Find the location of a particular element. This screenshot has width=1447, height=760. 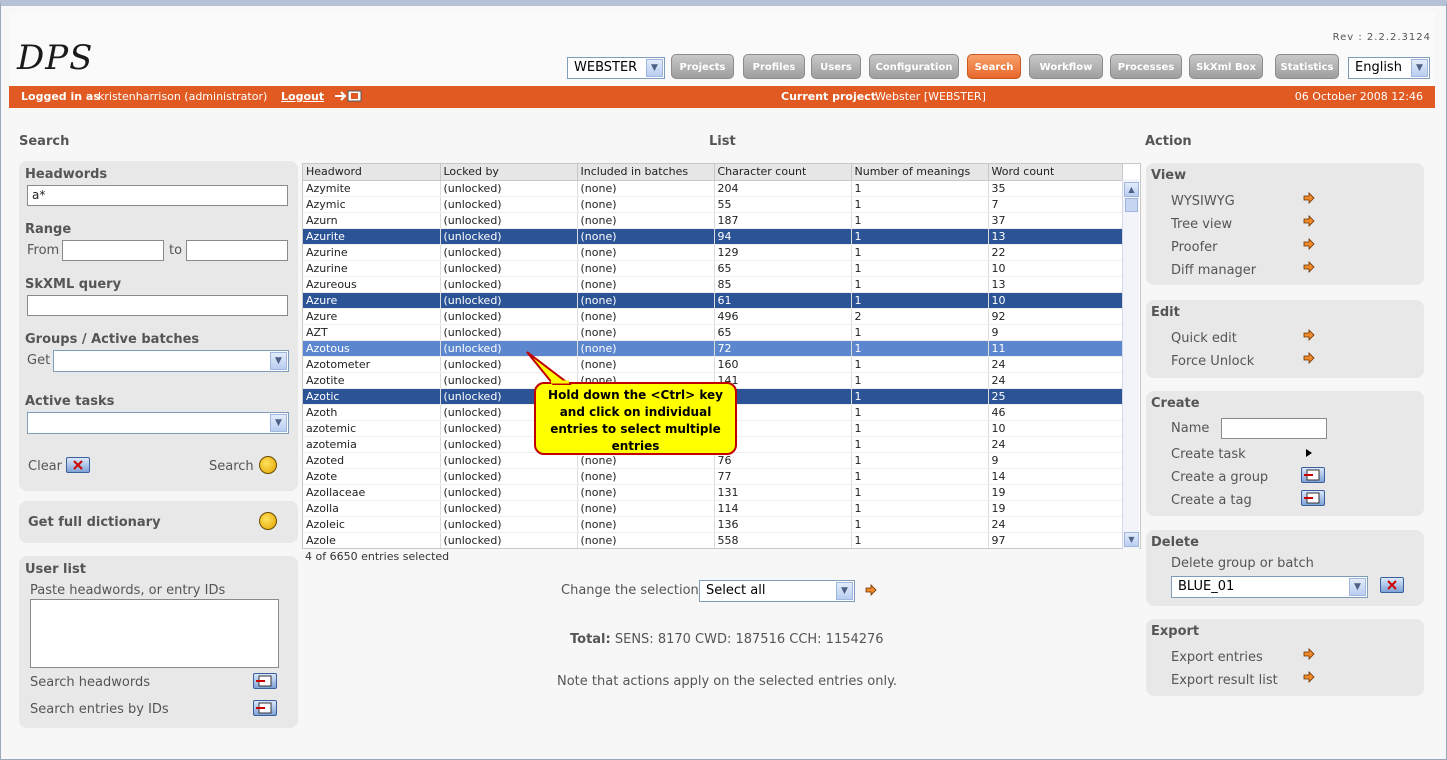

table-row: Azolla (unlocked) (none) 114 1 19 is located at coordinates (713, 508).